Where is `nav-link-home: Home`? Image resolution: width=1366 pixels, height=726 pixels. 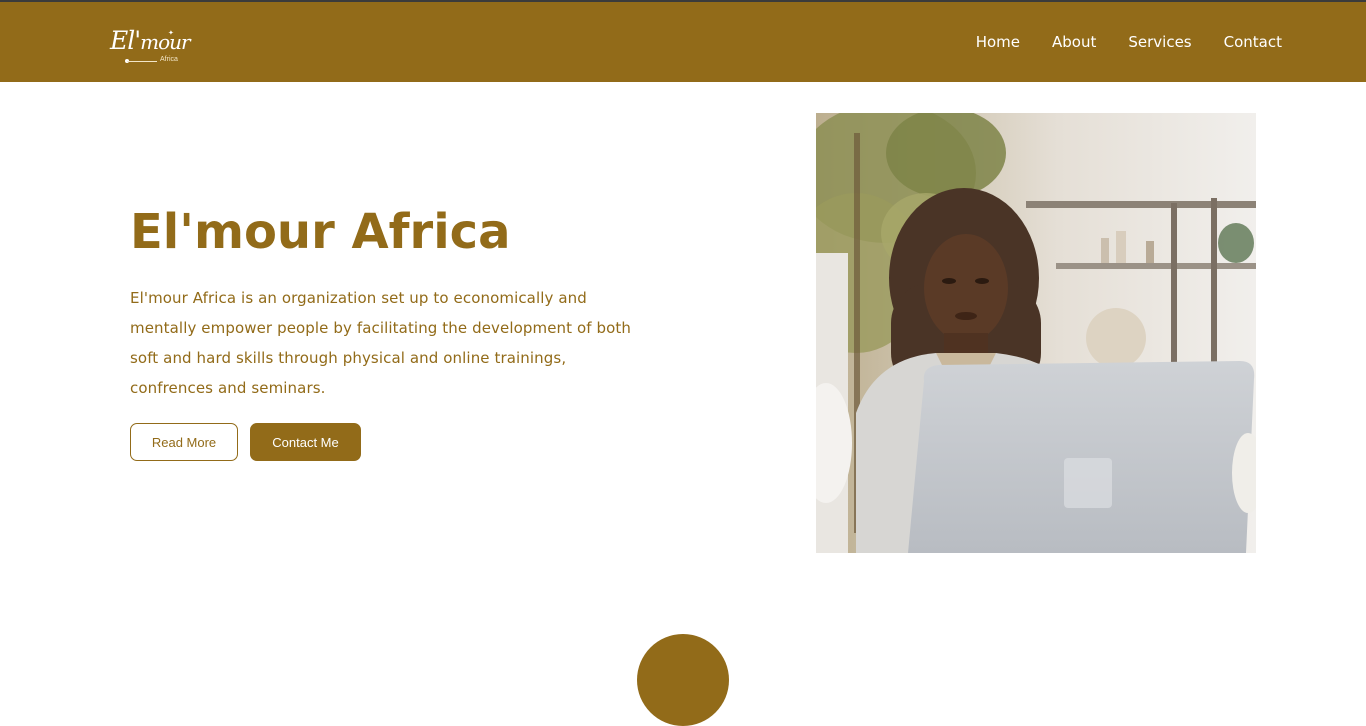 nav-link-home: Home is located at coordinates (998, 42).